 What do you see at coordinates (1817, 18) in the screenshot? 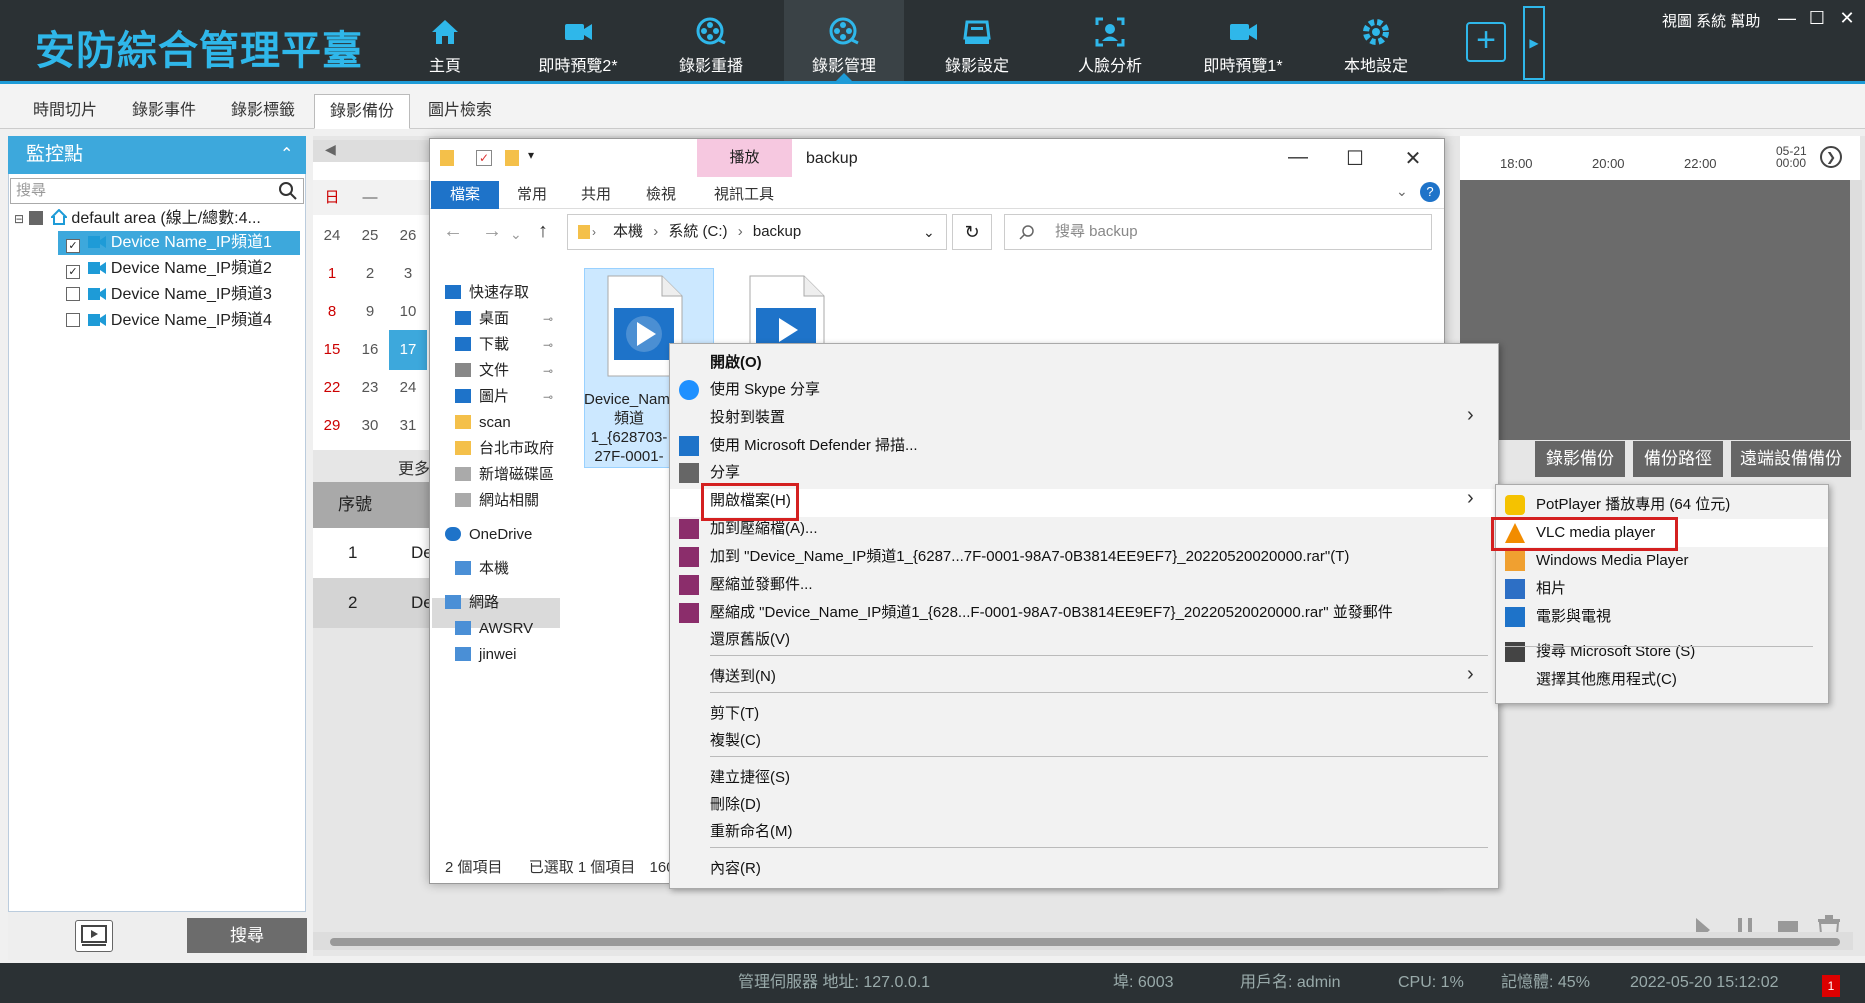
I see `maximize-button: ☐` at bounding box center [1817, 18].